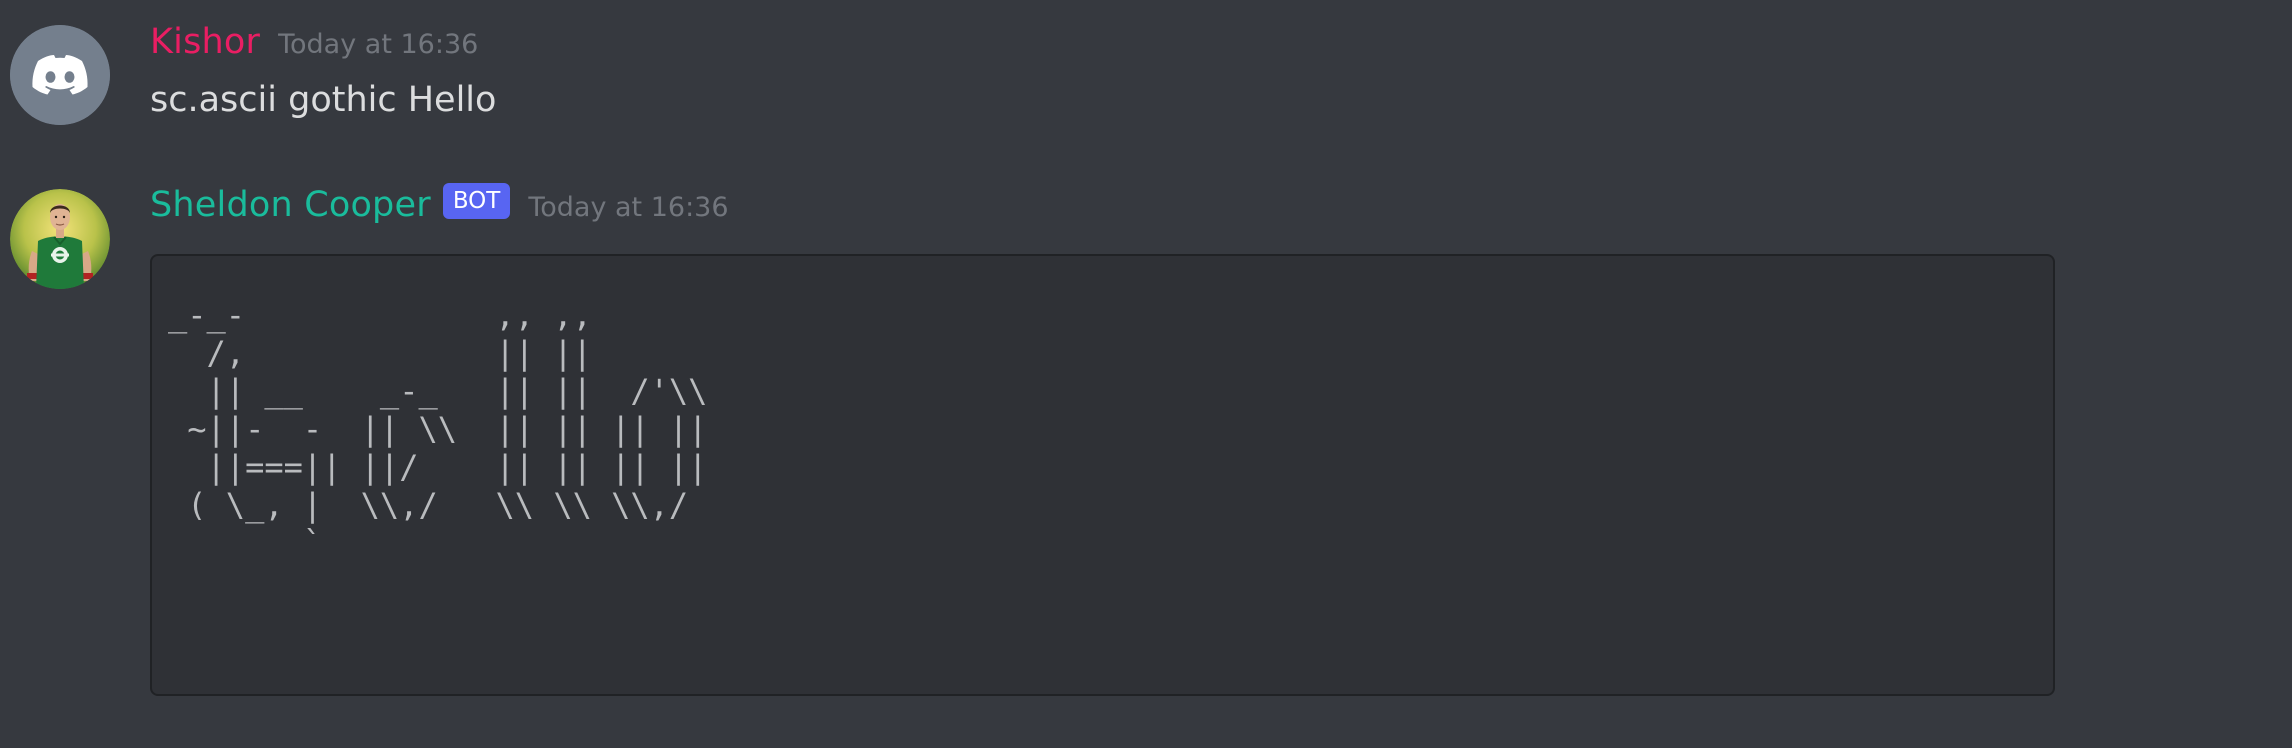 This screenshot has width=2292, height=748. I want to click on message-content: sc.ascii gothic Hello, so click(323, 100).